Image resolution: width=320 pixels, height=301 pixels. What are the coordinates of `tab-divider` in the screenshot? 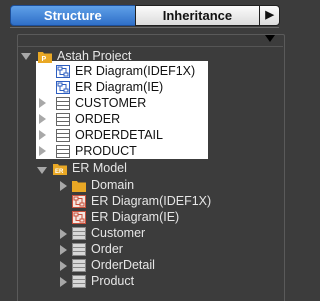 It's located at (144, 27).